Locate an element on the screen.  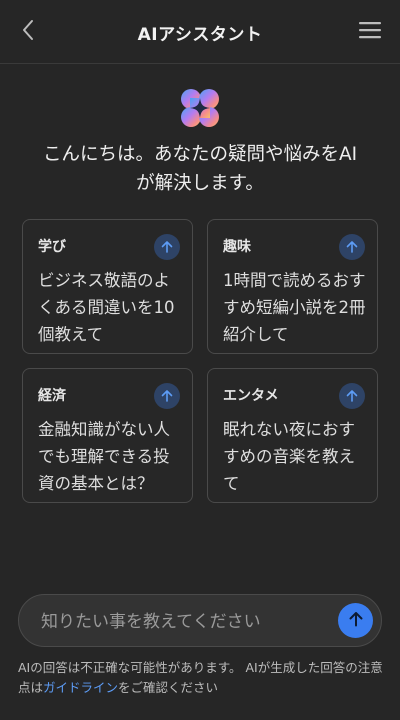
disclaimer-tail: をご確認ください is located at coordinates (168, 687).